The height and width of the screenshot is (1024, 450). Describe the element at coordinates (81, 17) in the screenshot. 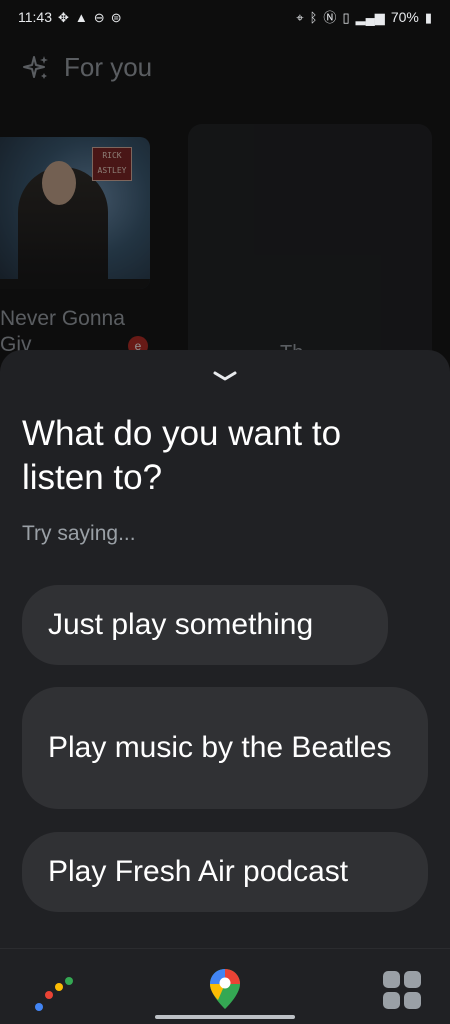

I see `navigation-icon: ▲` at that location.